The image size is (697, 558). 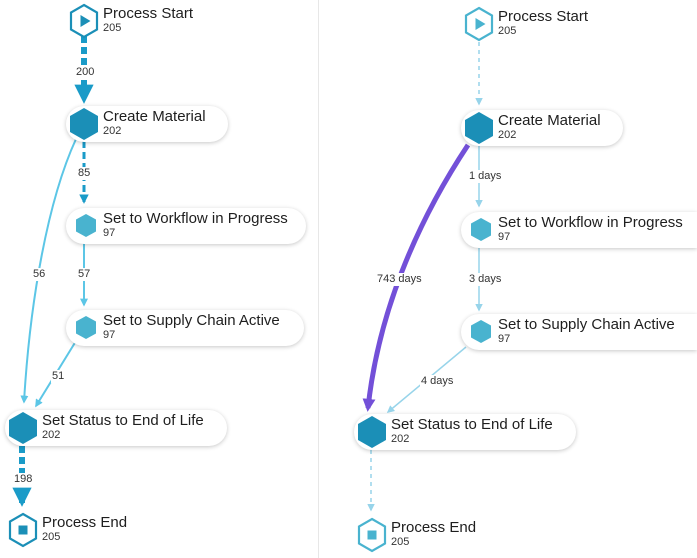 What do you see at coordinates (23, 479) in the screenshot?
I see `edge-label-eol-to-end: 198` at bounding box center [23, 479].